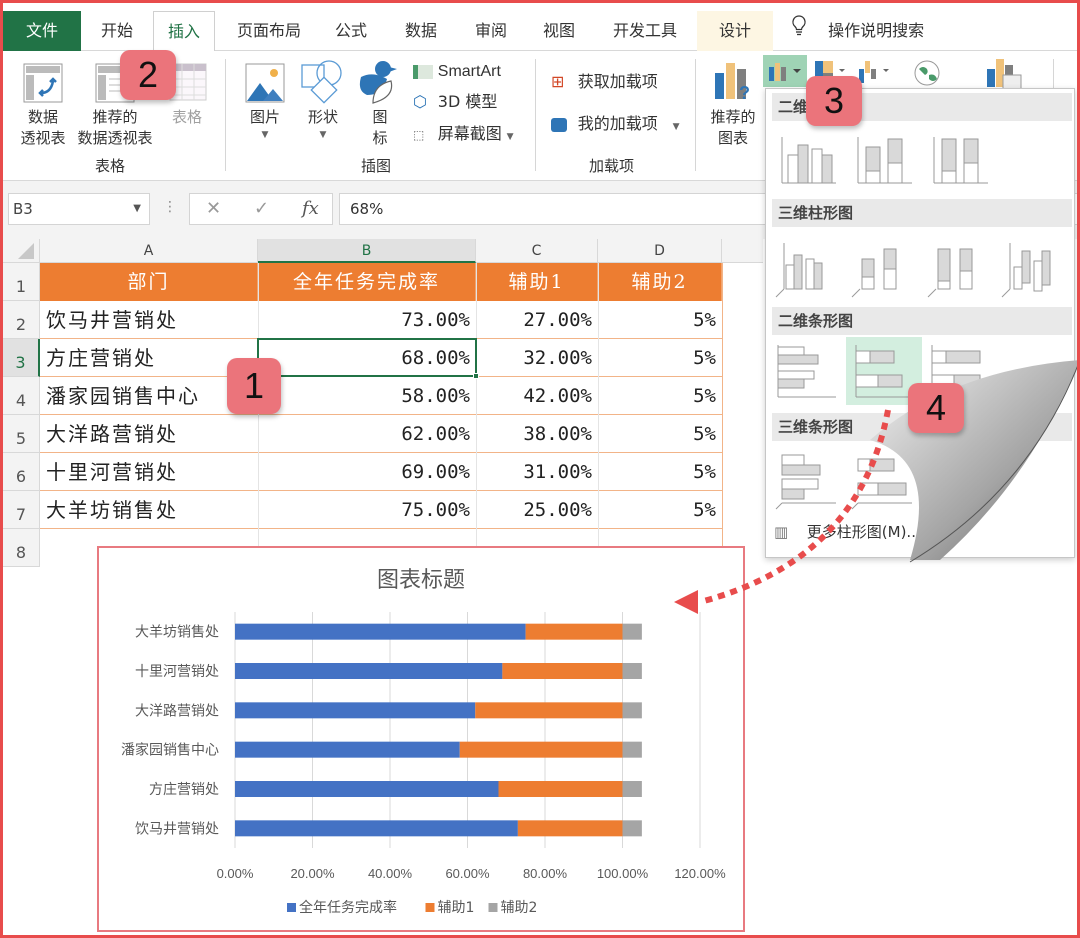  What do you see at coordinates (21, 320) in the screenshot?
I see `row-header-2: 2` at bounding box center [21, 320].